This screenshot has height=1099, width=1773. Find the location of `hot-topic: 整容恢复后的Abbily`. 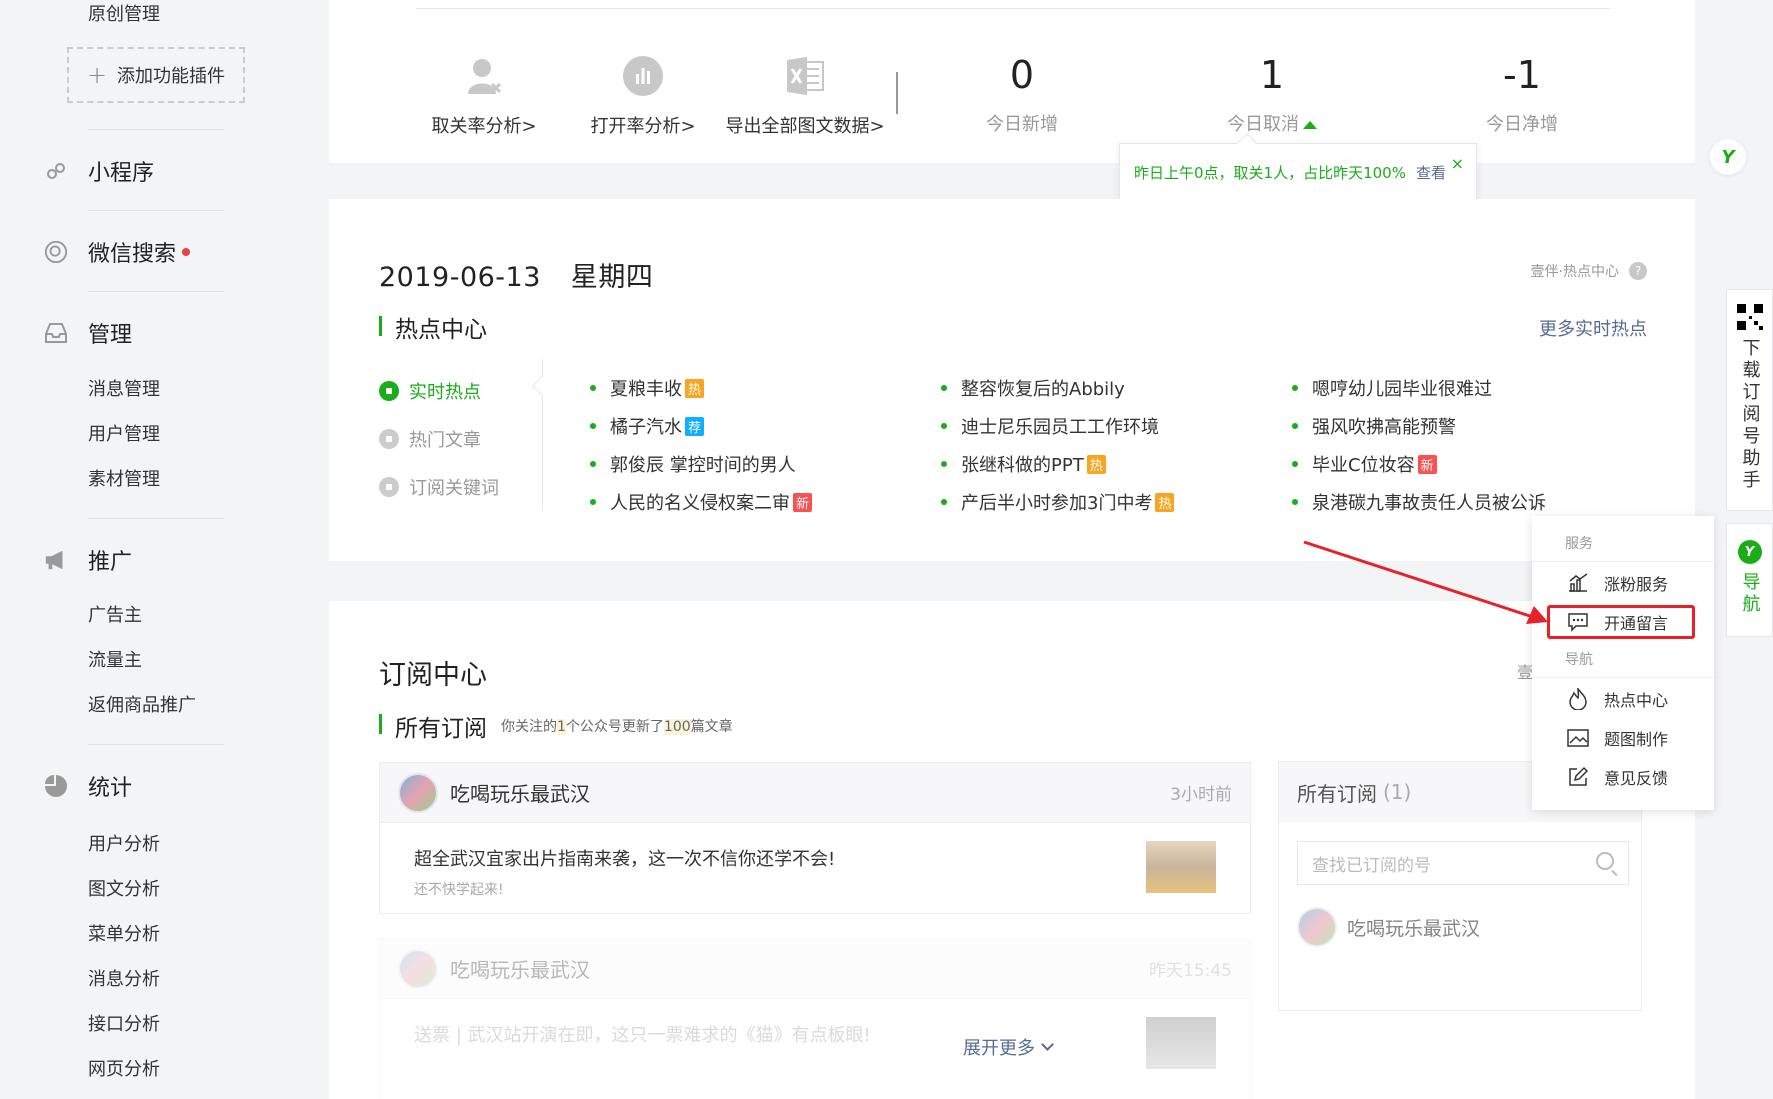

hot-topic: 整容恢复后的Abbily is located at coordinates (1057, 388).